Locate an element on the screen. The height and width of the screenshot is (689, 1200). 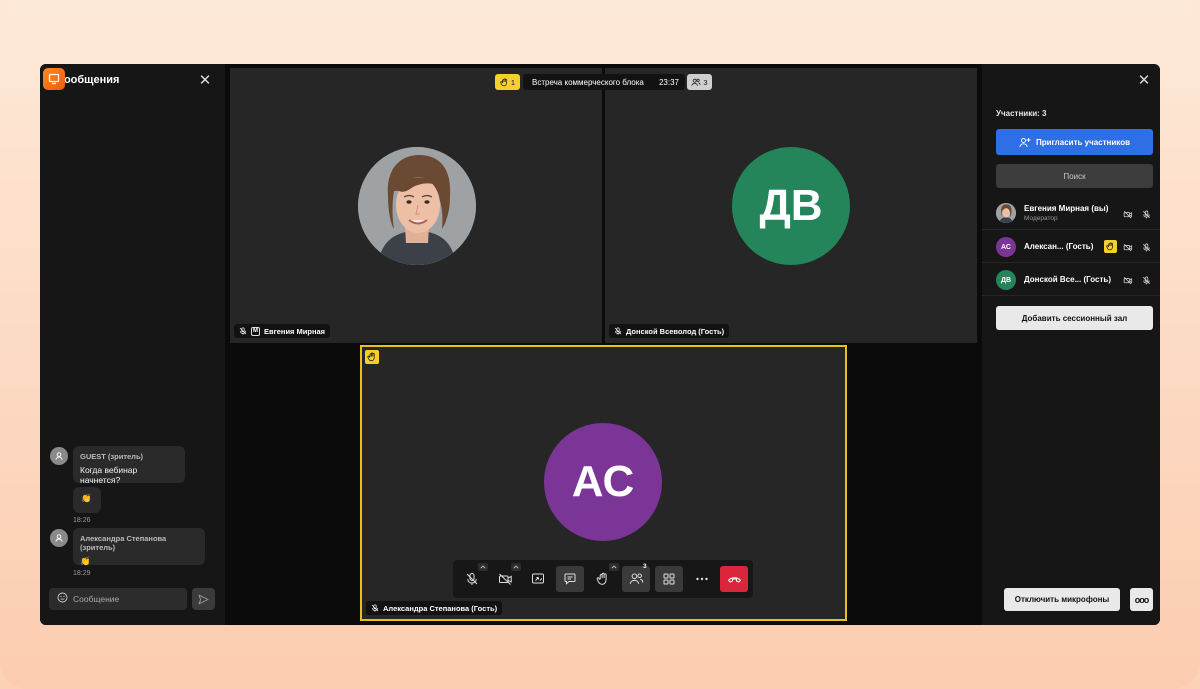
invite-participants-button: Пригласить участников is located at coordinates (1074, 142).